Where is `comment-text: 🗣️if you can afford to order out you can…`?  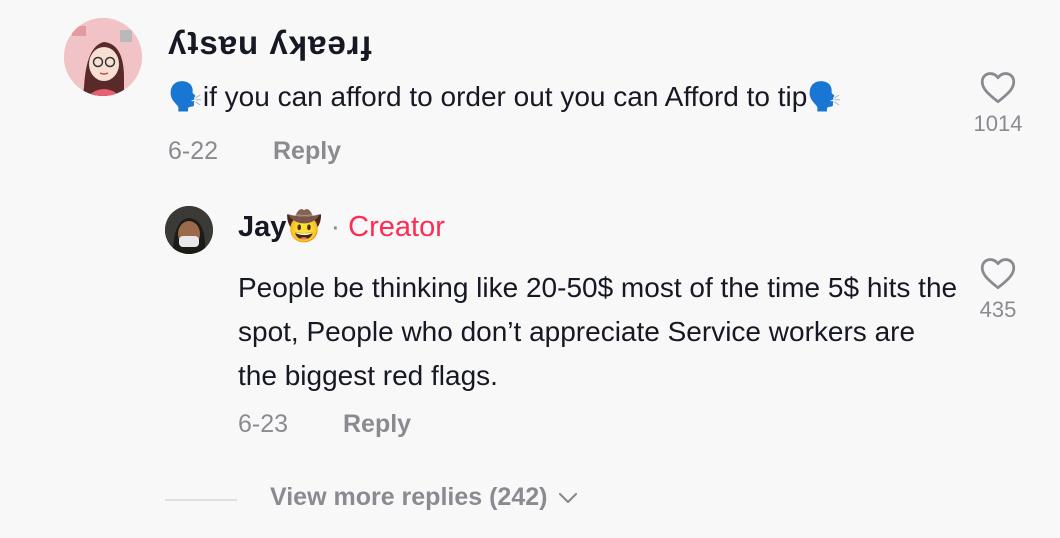
comment-text: 🗣️if you can afford to order out you can… is located at coordinates (505, 96).